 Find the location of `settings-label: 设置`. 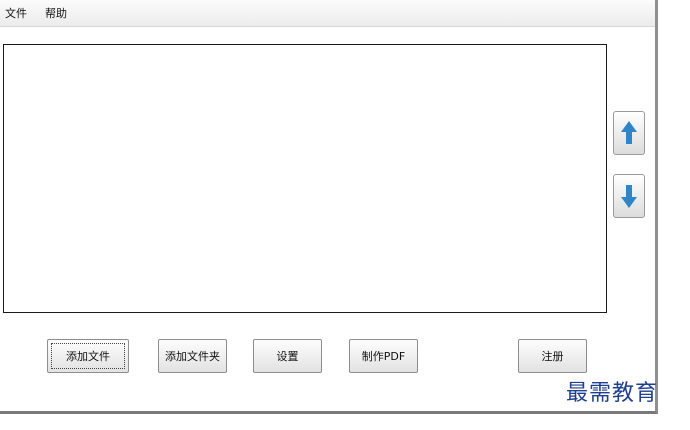

settings-label: 设置 is located at coordinates (287, 356).